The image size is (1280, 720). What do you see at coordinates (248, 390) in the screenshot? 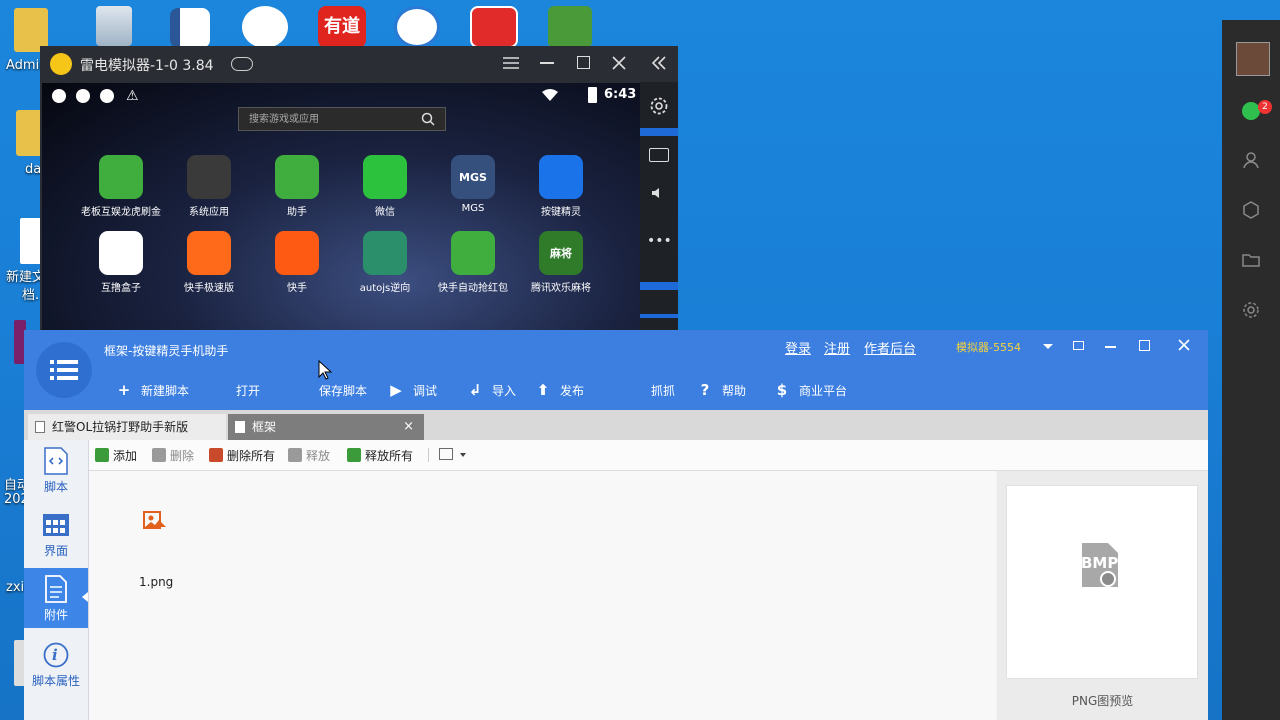
I see `toolbar-label: 打开` at bounding box center [248, 390].